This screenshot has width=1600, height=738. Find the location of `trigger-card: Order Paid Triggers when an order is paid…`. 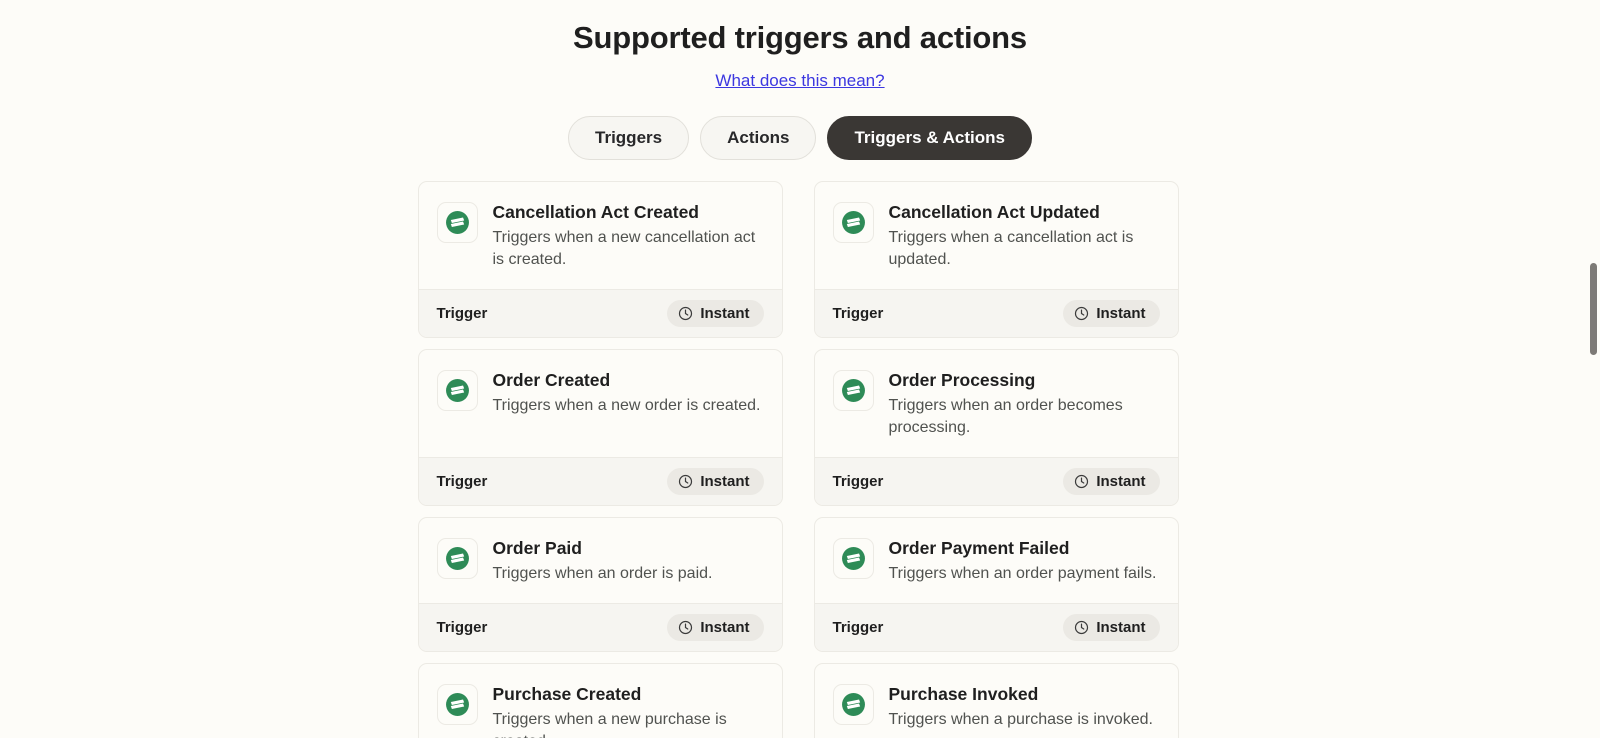

trigger-card: Order Paid Triggers when an order is paid… is located at coordinates (600, 584).